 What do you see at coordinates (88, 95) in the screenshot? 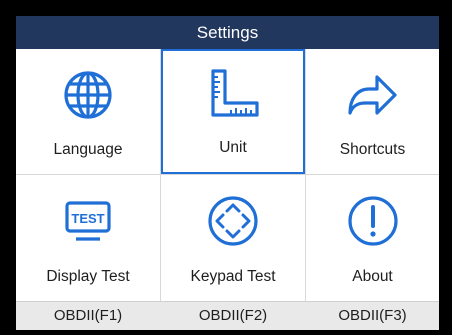
I see `globe-icon` at bounding box center [88, 95].